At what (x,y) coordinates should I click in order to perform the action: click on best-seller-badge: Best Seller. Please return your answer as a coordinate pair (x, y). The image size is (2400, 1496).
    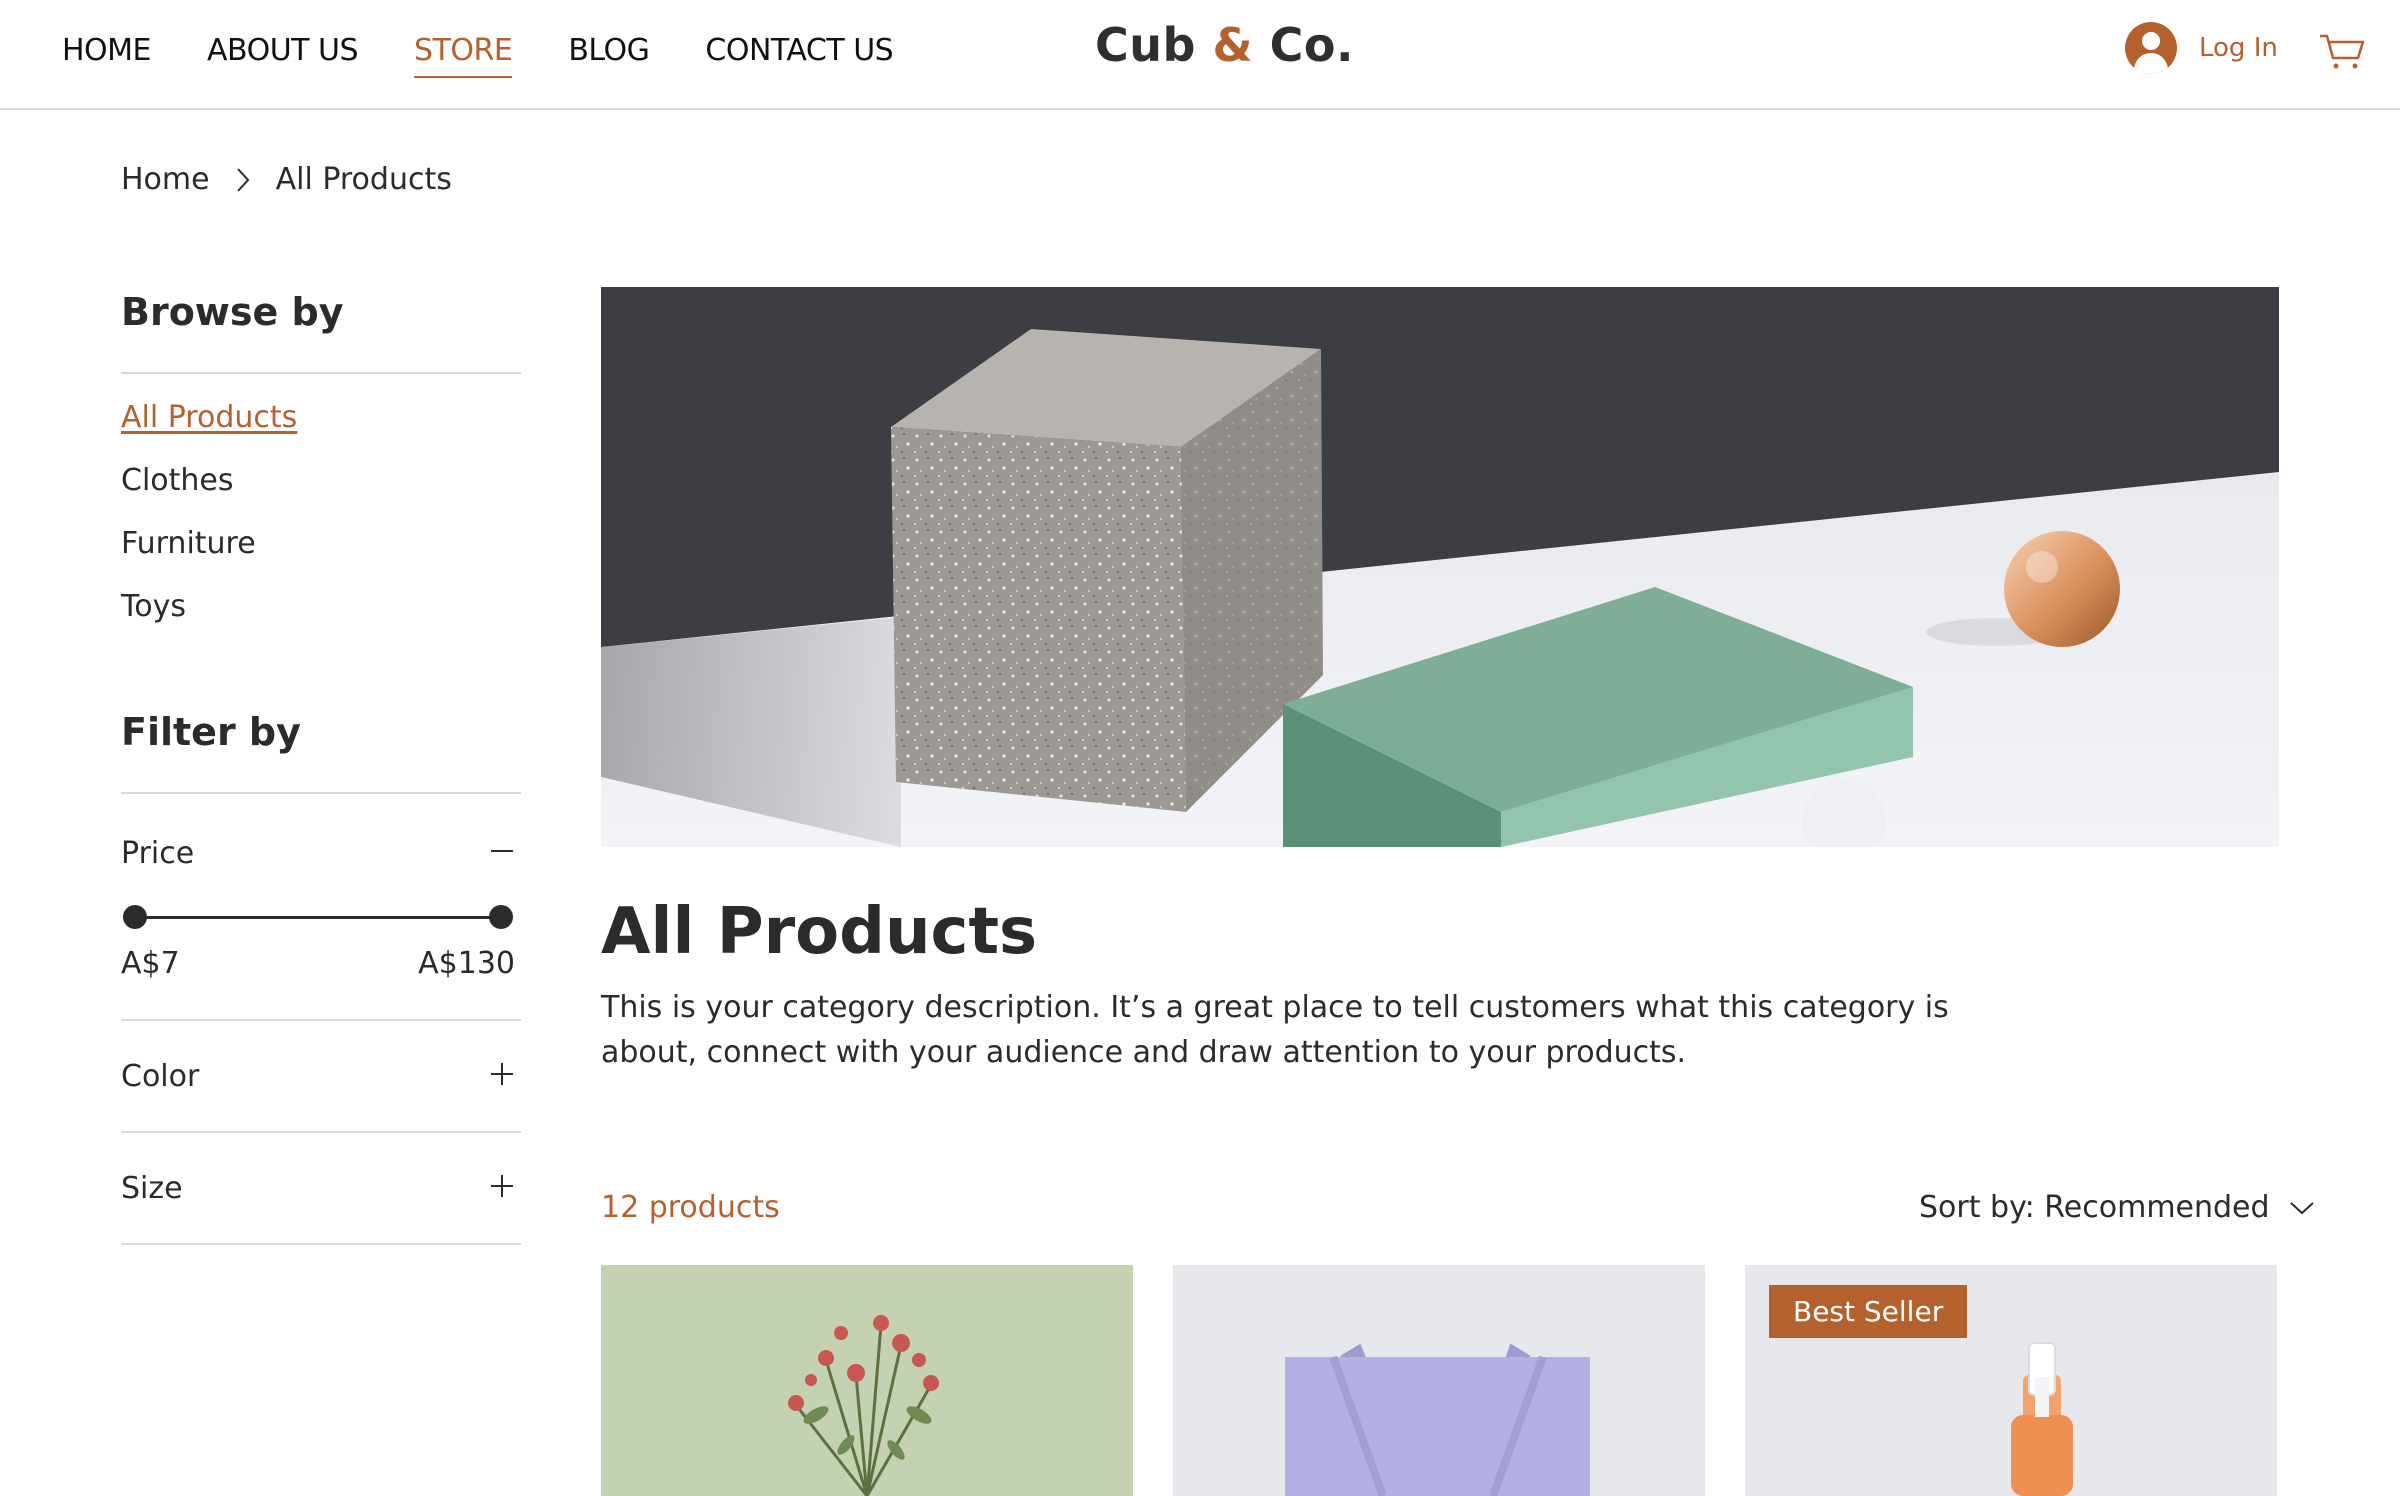
    Looking at the image, I should click on (1868, 1311).